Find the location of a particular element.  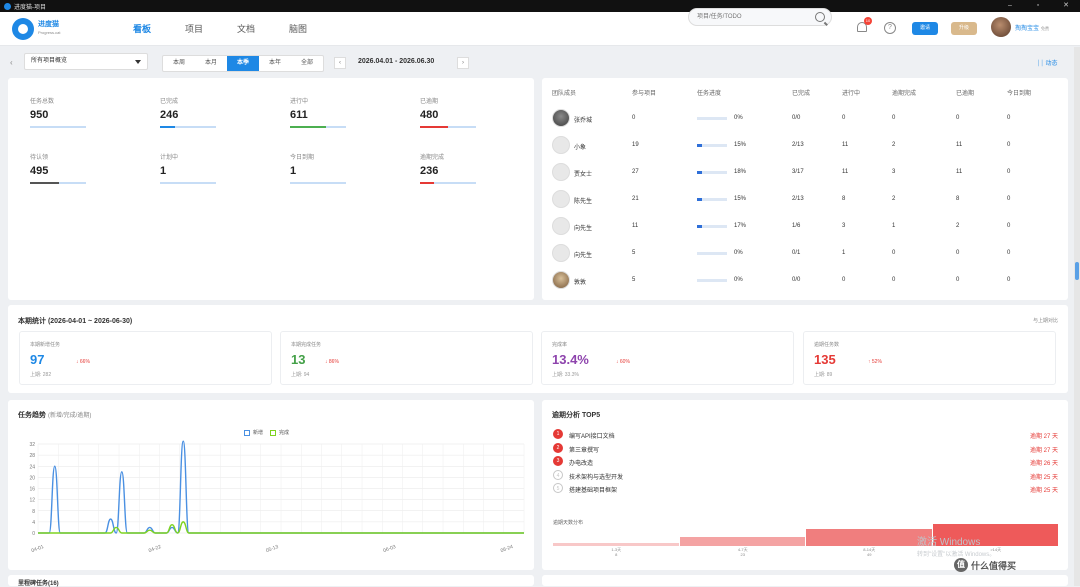

team-header: 已完成 is located at coordinates (801, 92).